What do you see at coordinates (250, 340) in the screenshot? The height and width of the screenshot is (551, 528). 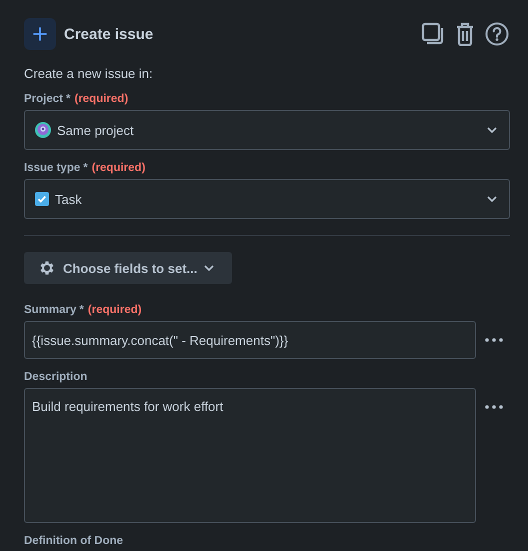 I see `summary-input: {{issue.summary.concat(" - Requirements")}}` at bounding box center [250, 340].